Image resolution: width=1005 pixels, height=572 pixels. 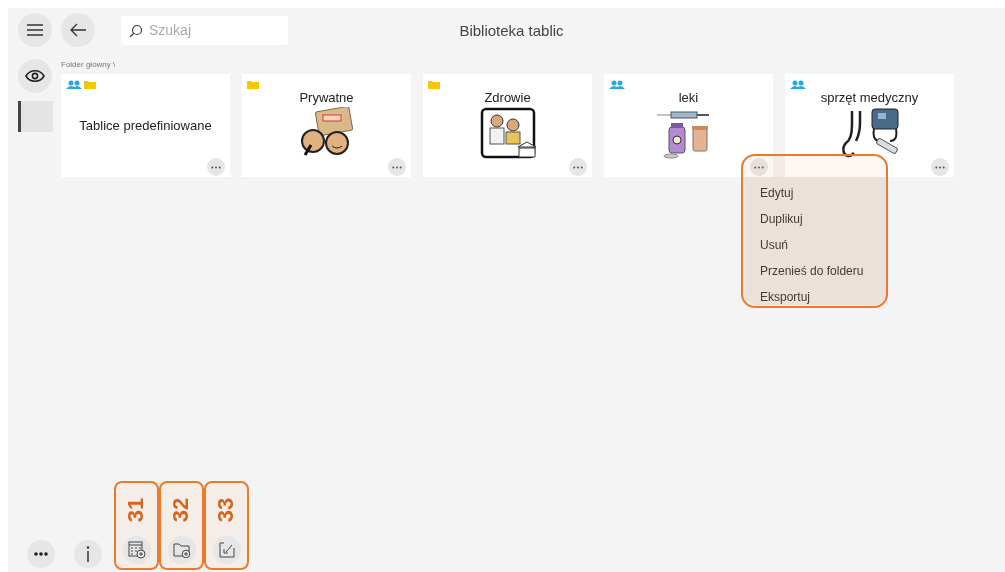 What do you see at coordinates (507, 97) in the screenshot?
I see `board-title: Zdrowie` at bounding box center [507, 97].